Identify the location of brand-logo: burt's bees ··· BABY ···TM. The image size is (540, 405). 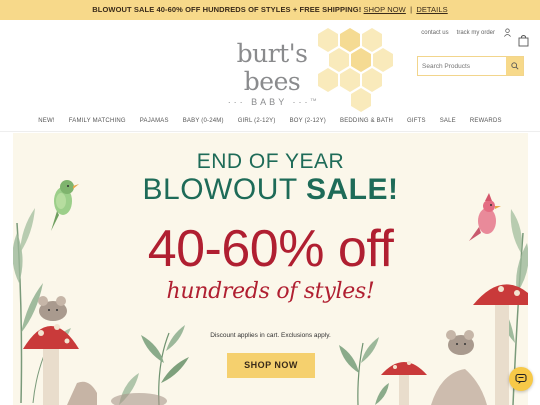
(272, 73).